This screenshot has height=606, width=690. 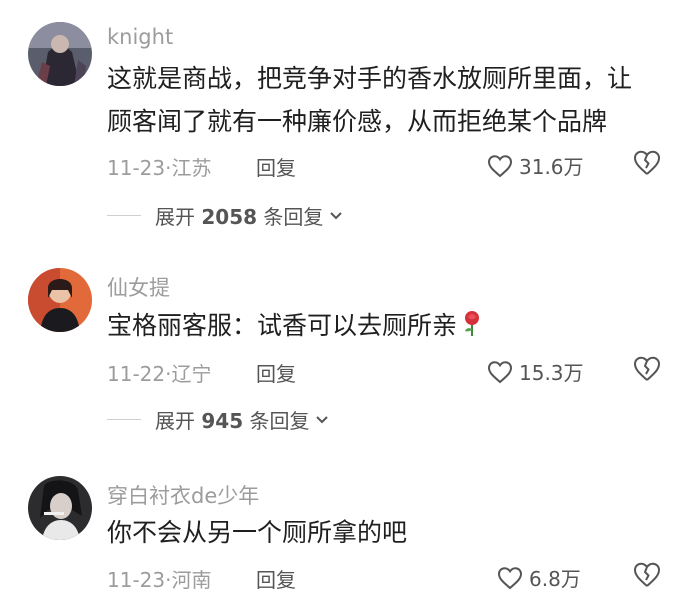 I want to click on like-button: 6.8万, so click(x=539, y=577).